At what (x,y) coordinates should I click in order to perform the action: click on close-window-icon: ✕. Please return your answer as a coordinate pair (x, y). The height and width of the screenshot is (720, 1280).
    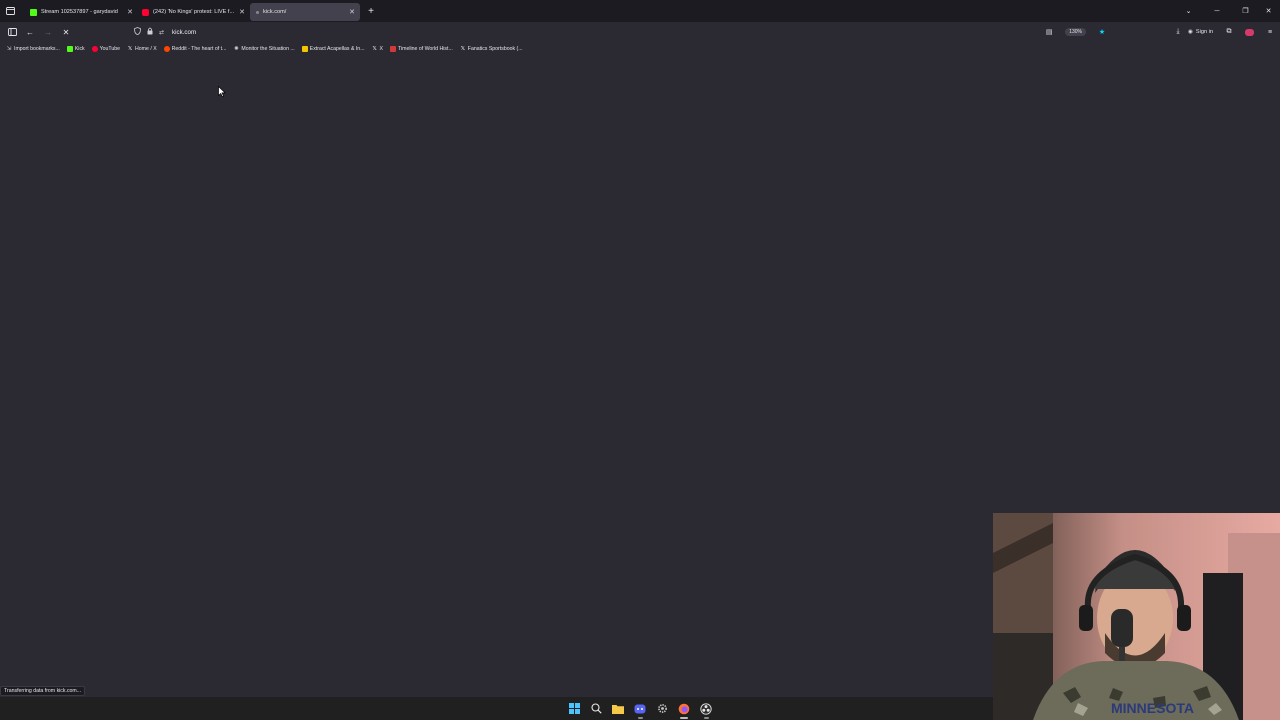
    Looking at the image, I should click on (1268, 11).